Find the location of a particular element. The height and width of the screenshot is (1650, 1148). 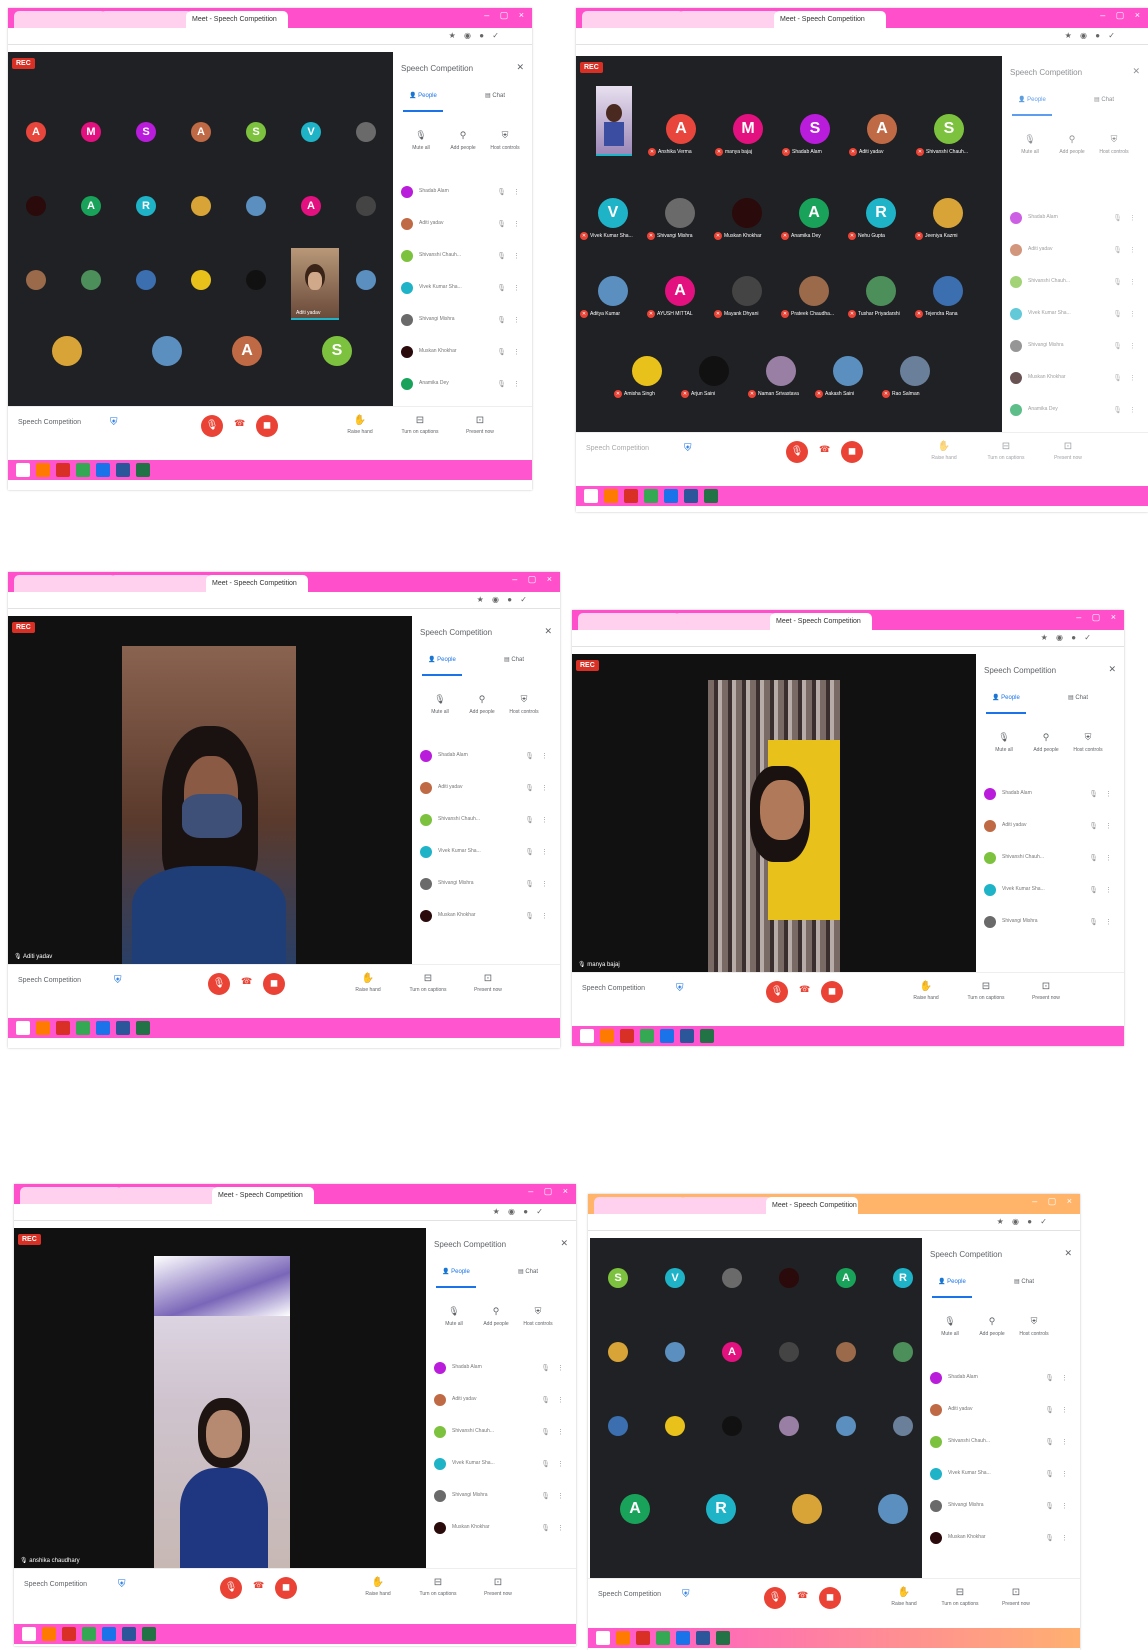

add-people-button: ⚲ Add people is located at coordinates (496, 1316).